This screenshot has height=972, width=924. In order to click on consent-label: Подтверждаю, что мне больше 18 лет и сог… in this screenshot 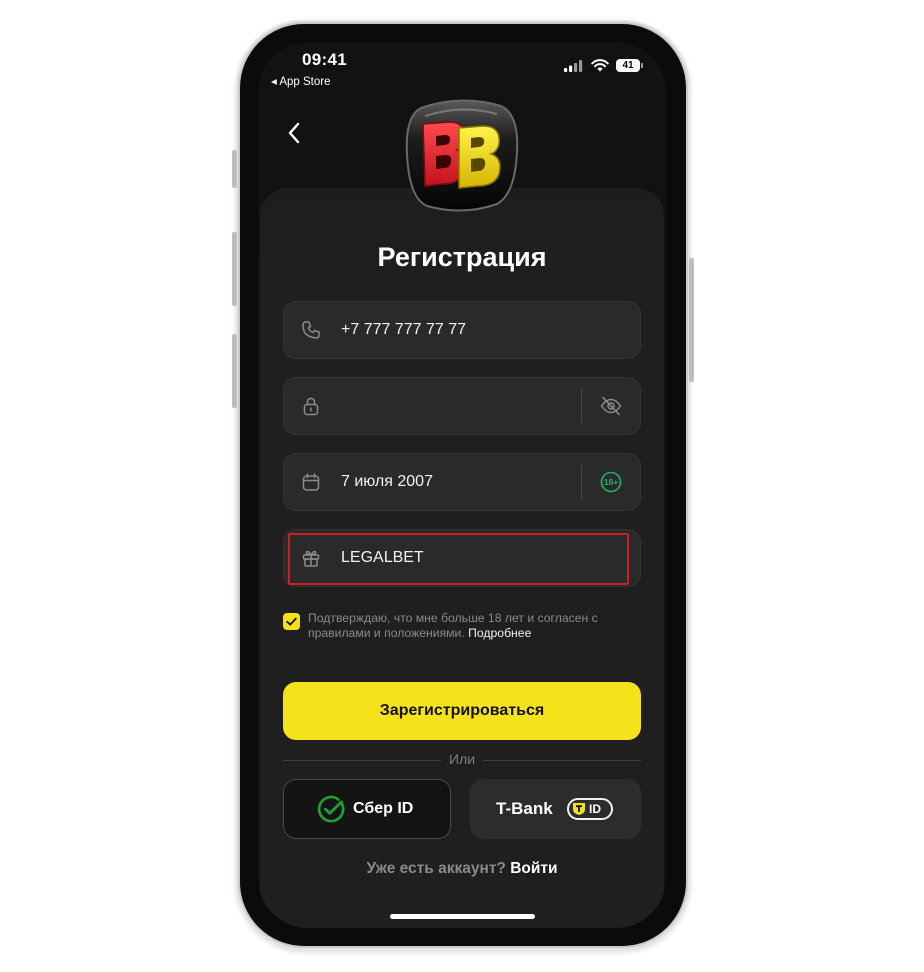, I will do `click(453, 625)`.